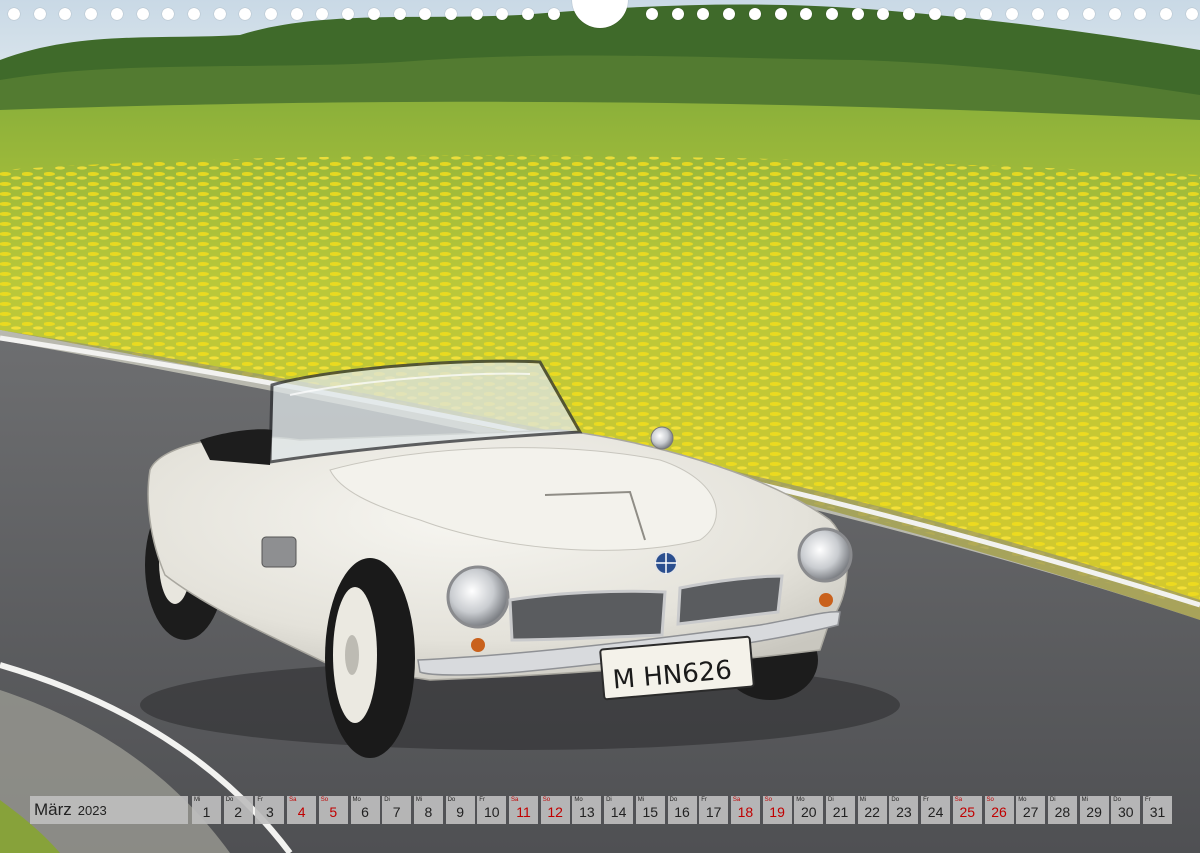 The image size is (1200, 853). I want to click on day-cell: Fr 3, so click(270, 810).